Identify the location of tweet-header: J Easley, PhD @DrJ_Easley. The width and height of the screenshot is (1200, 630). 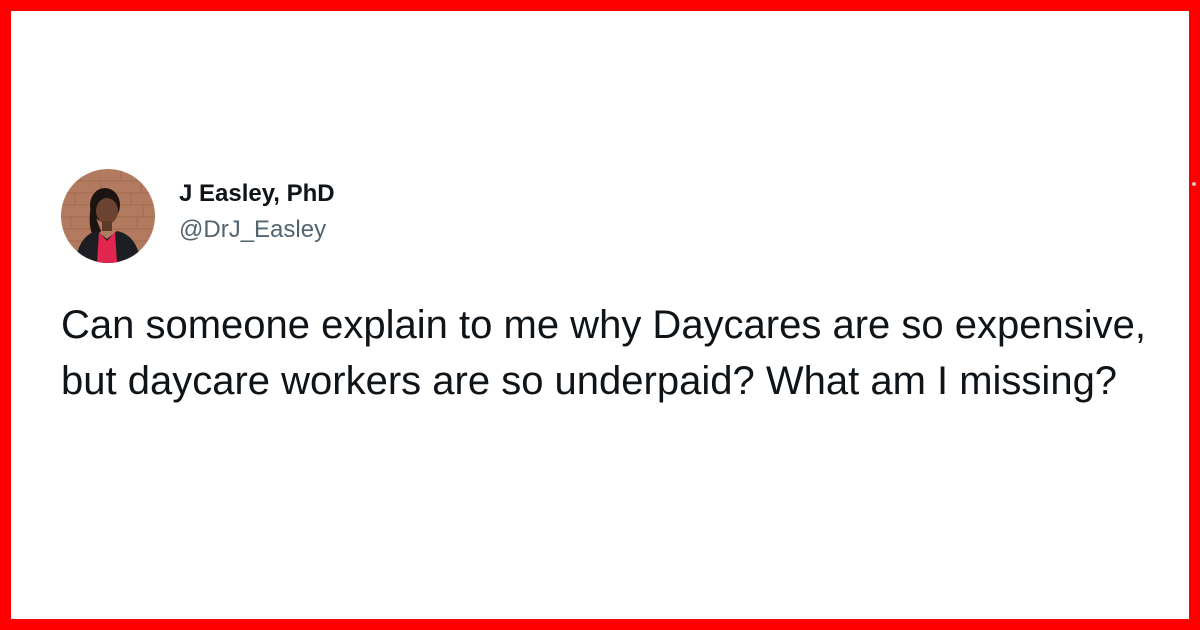
(611, 216).